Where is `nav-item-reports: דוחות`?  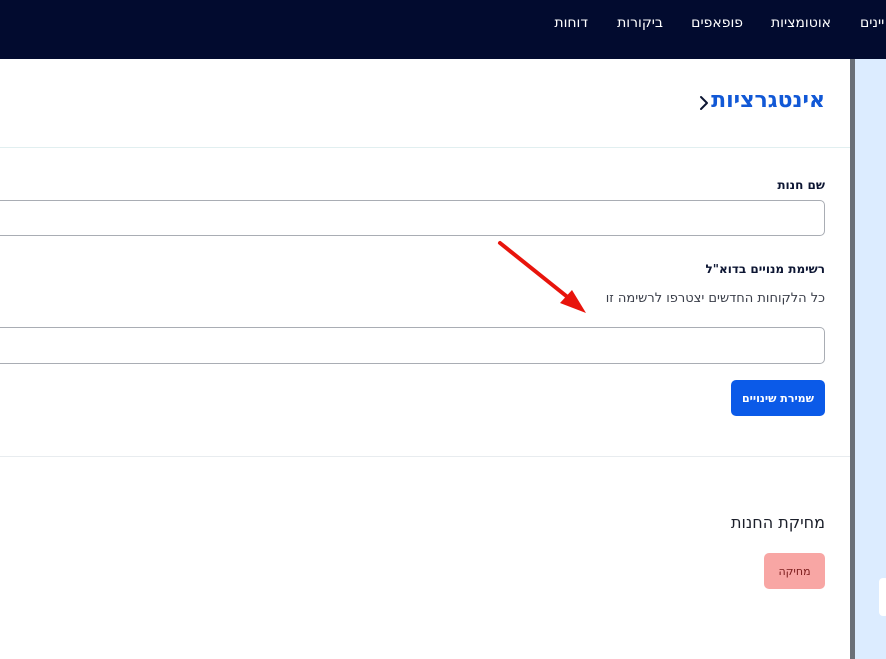
nav-item-reports: דוחות is located at coordinates (571, 23).